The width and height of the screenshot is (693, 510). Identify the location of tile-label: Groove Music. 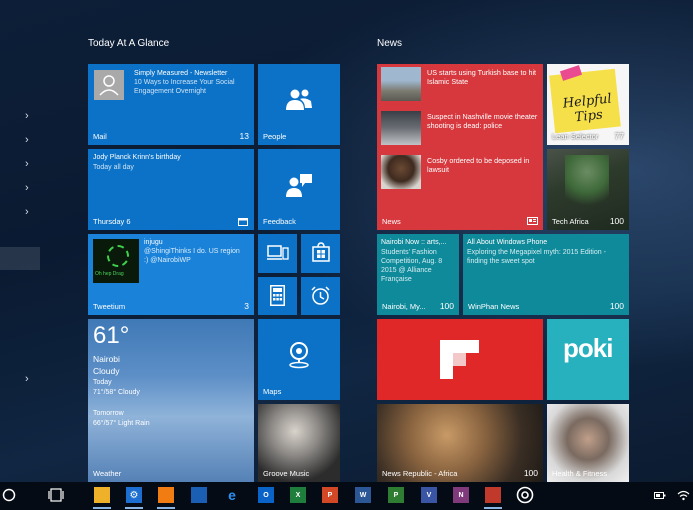
(286, 473).